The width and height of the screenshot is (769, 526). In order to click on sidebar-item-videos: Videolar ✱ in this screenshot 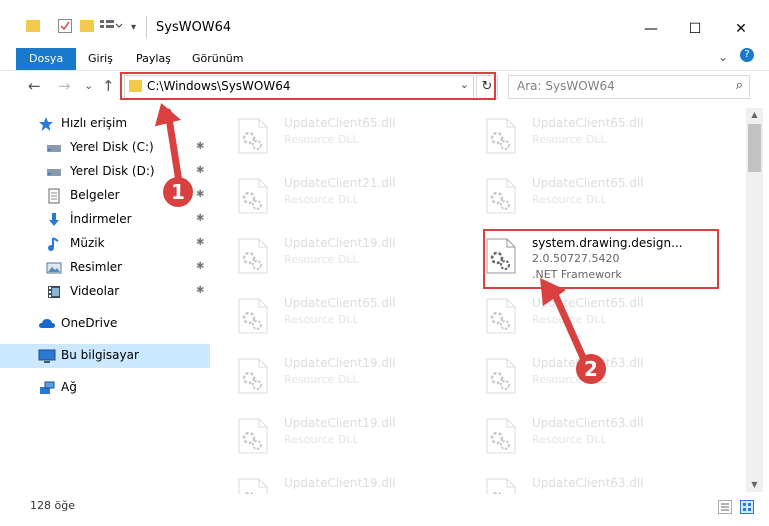, I will do `click(105, 292)`.